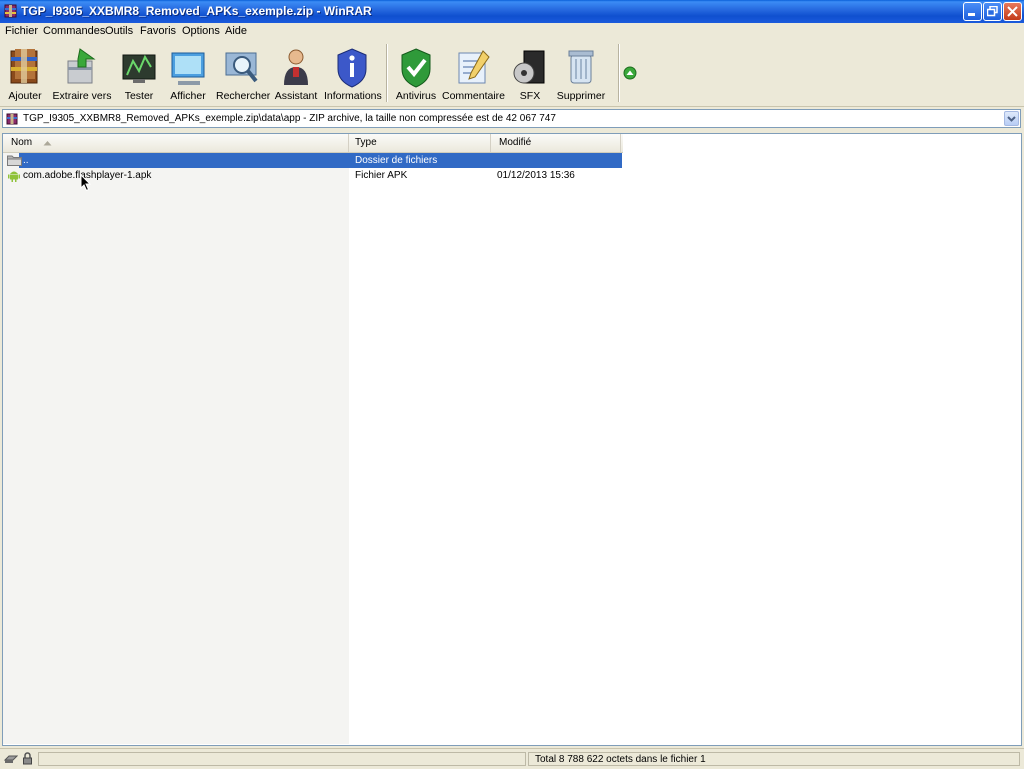 This screenshot has width=1024, height=769. What do you see at coordinates (296, 67) in the screenshot?
I see `wizard-icon` at bounding box center [296, 67].